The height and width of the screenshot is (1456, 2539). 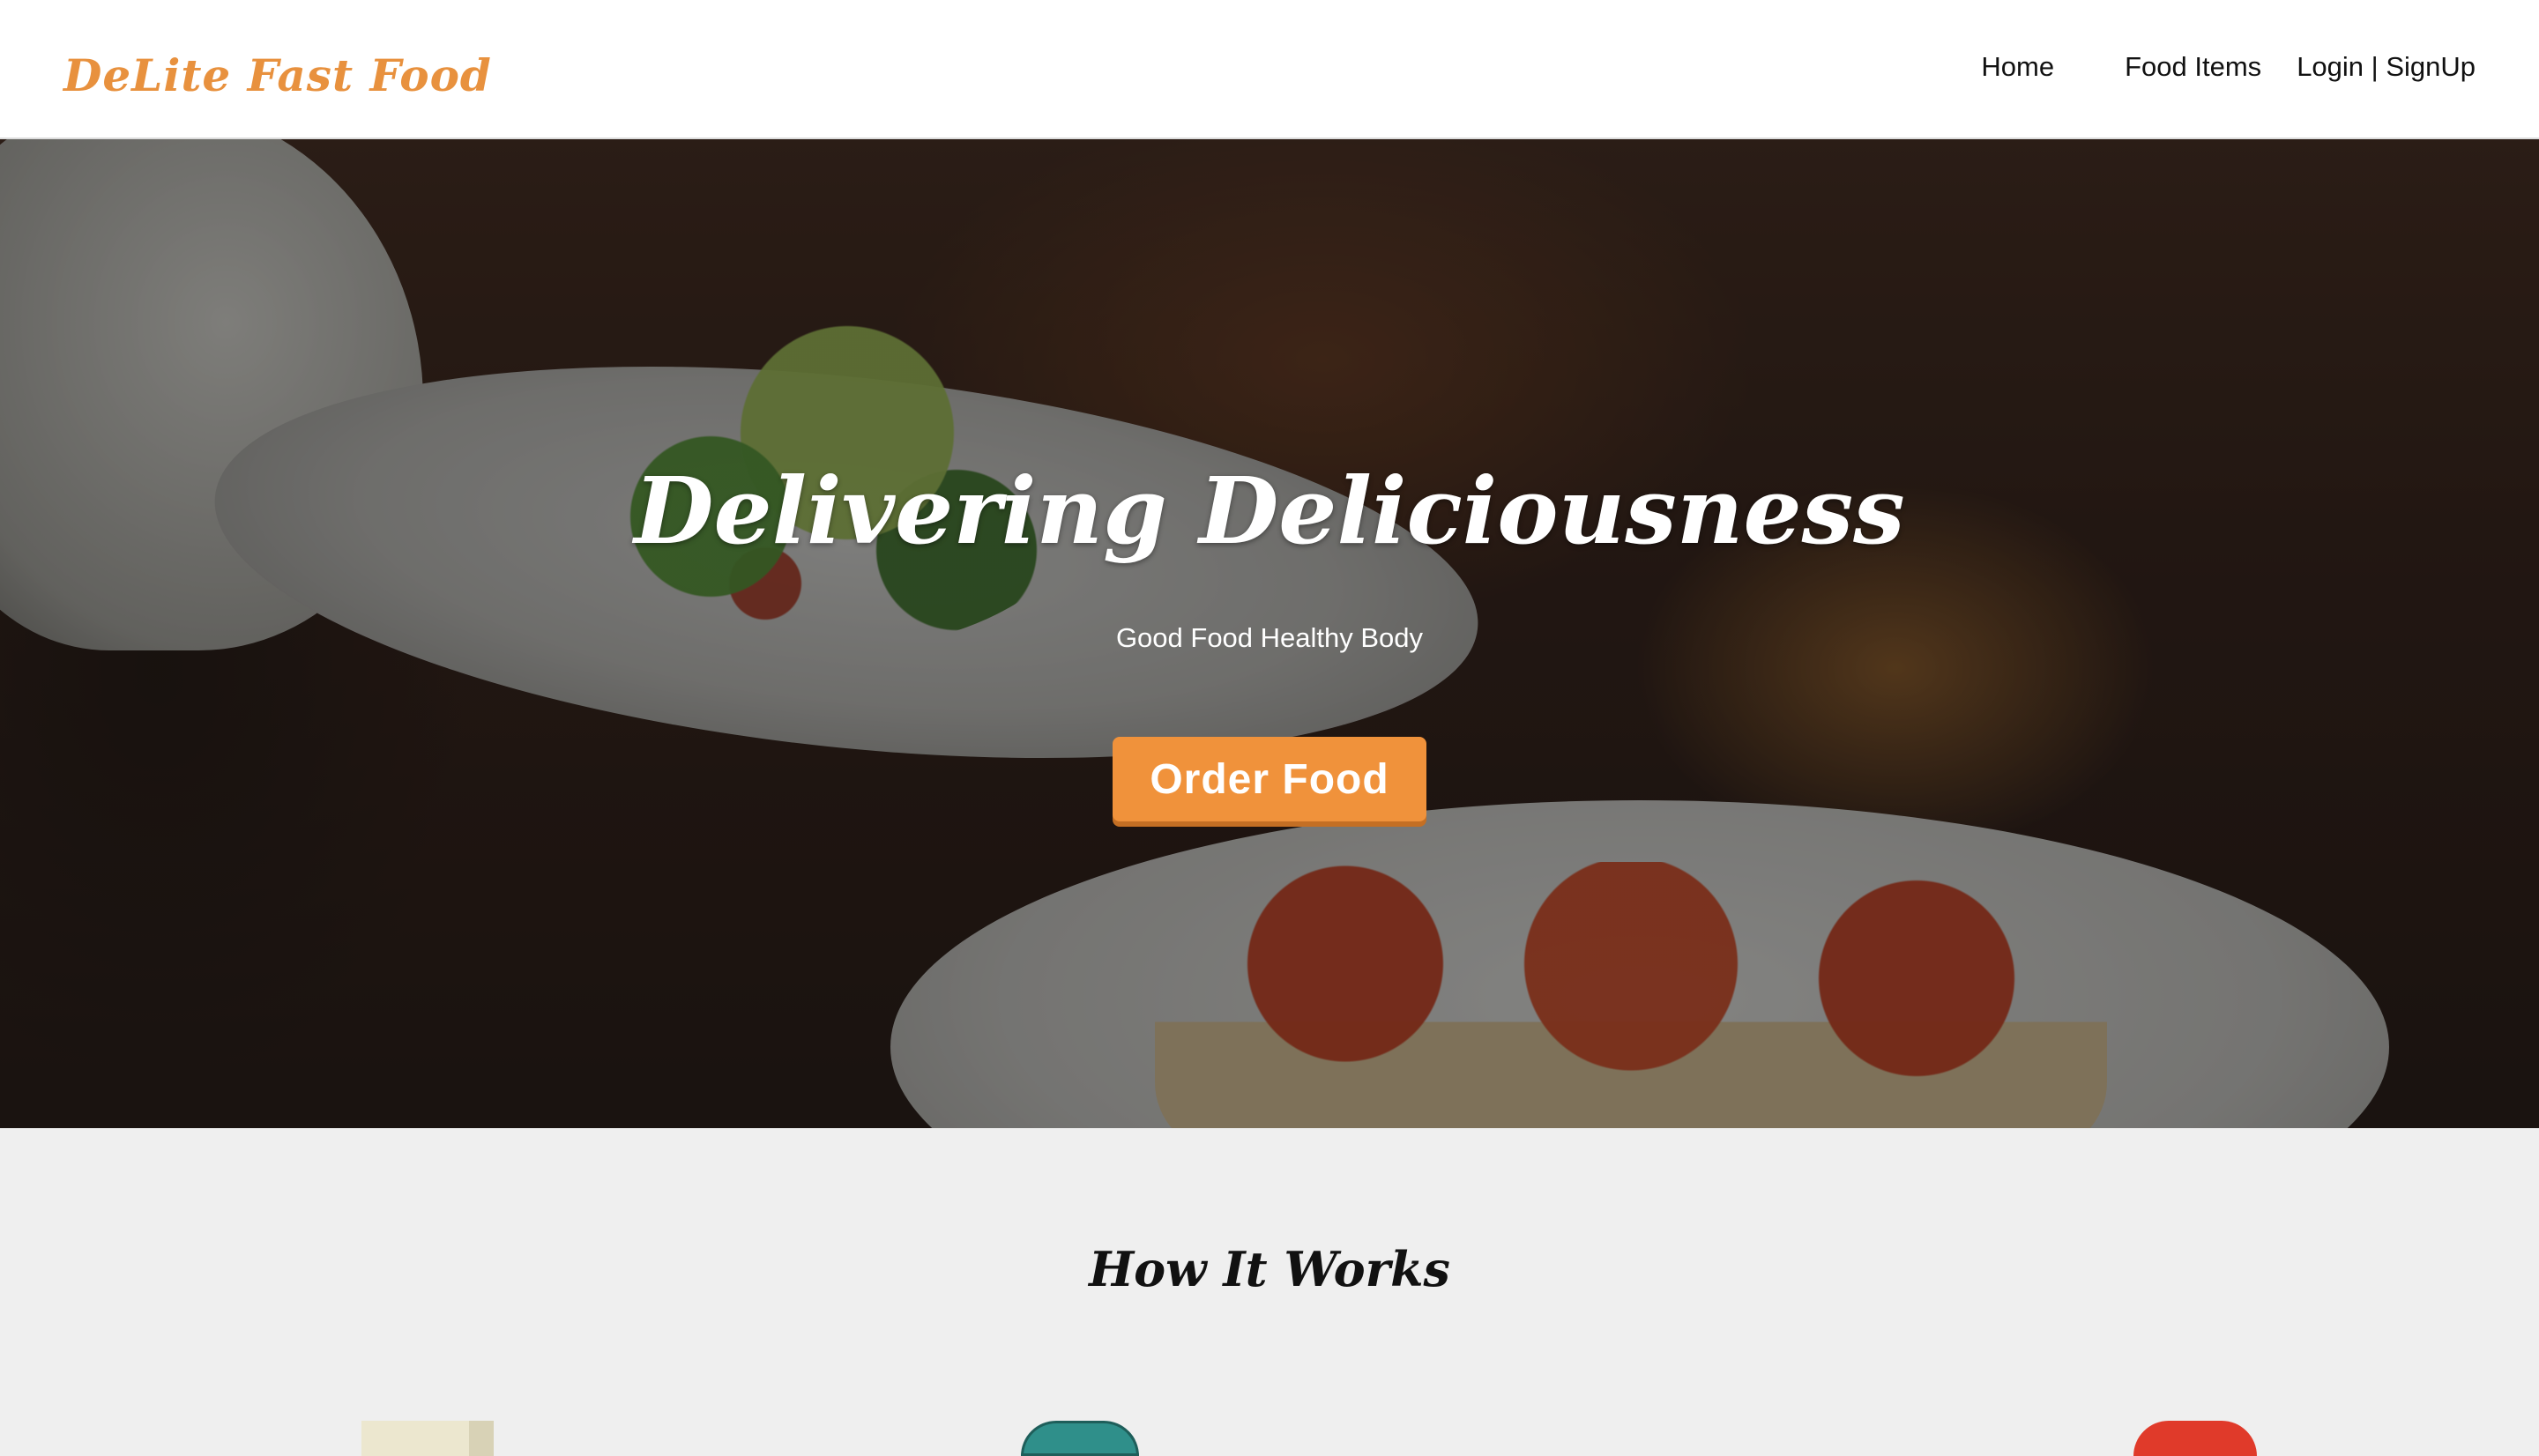 I want to click on delivery-icon, so click(x=2195, y=1438).